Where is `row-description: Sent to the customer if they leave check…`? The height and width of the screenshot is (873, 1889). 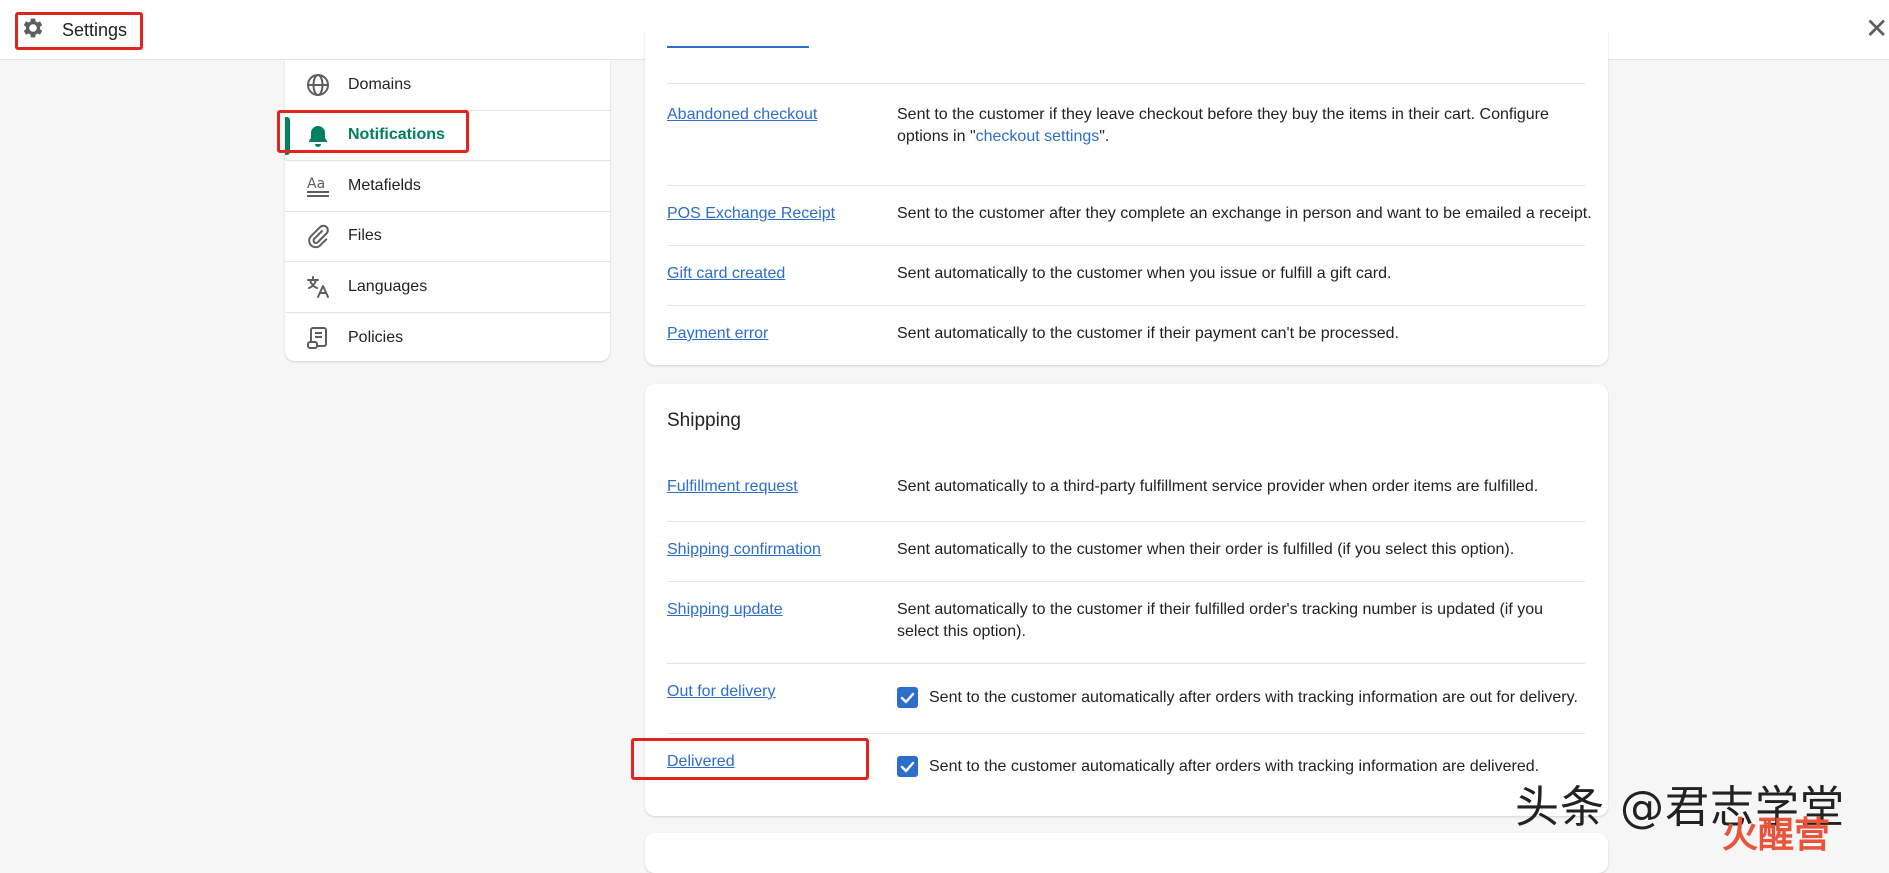 row-description: Sent to the customer if they leave check… is located at coordinates (1242, 126).